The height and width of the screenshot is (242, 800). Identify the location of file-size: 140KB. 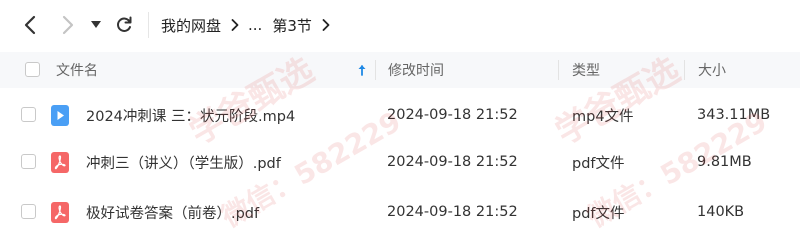
(721, 212).